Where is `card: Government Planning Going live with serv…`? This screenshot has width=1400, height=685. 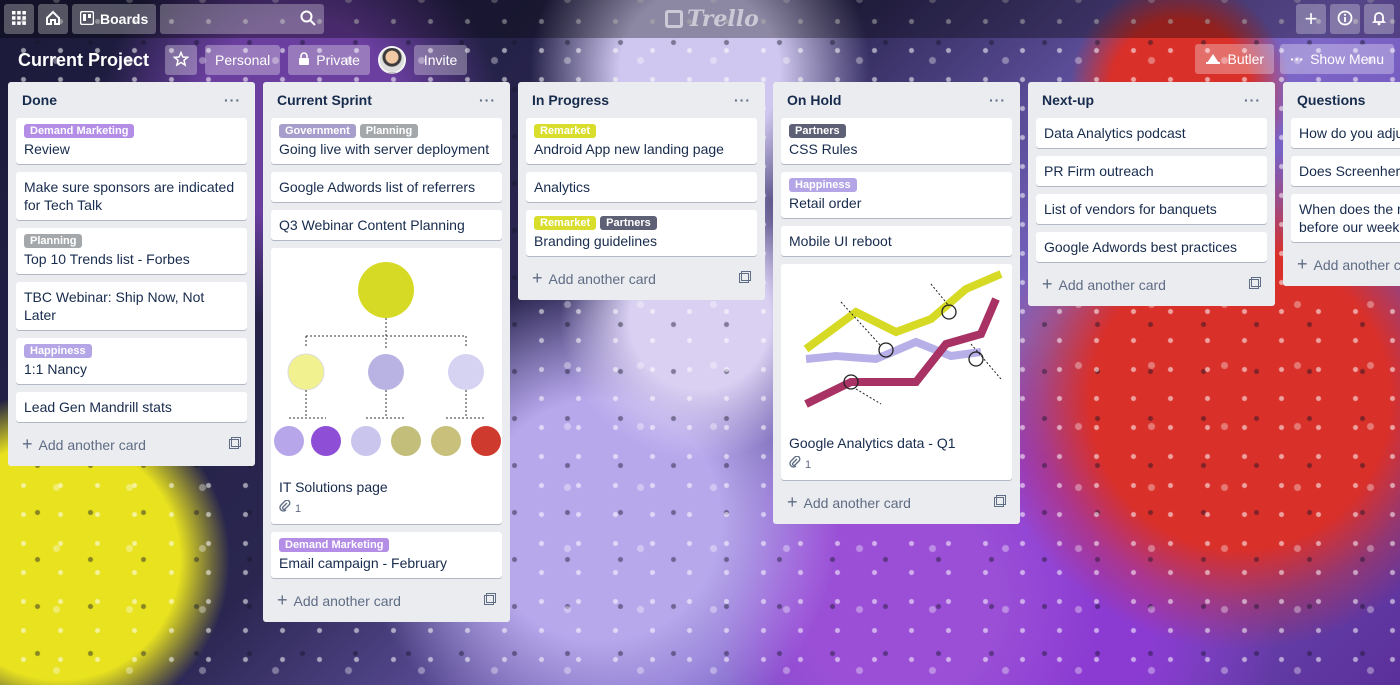
card: Government Planning Going live with serv… is located at coordinates (386, 141).